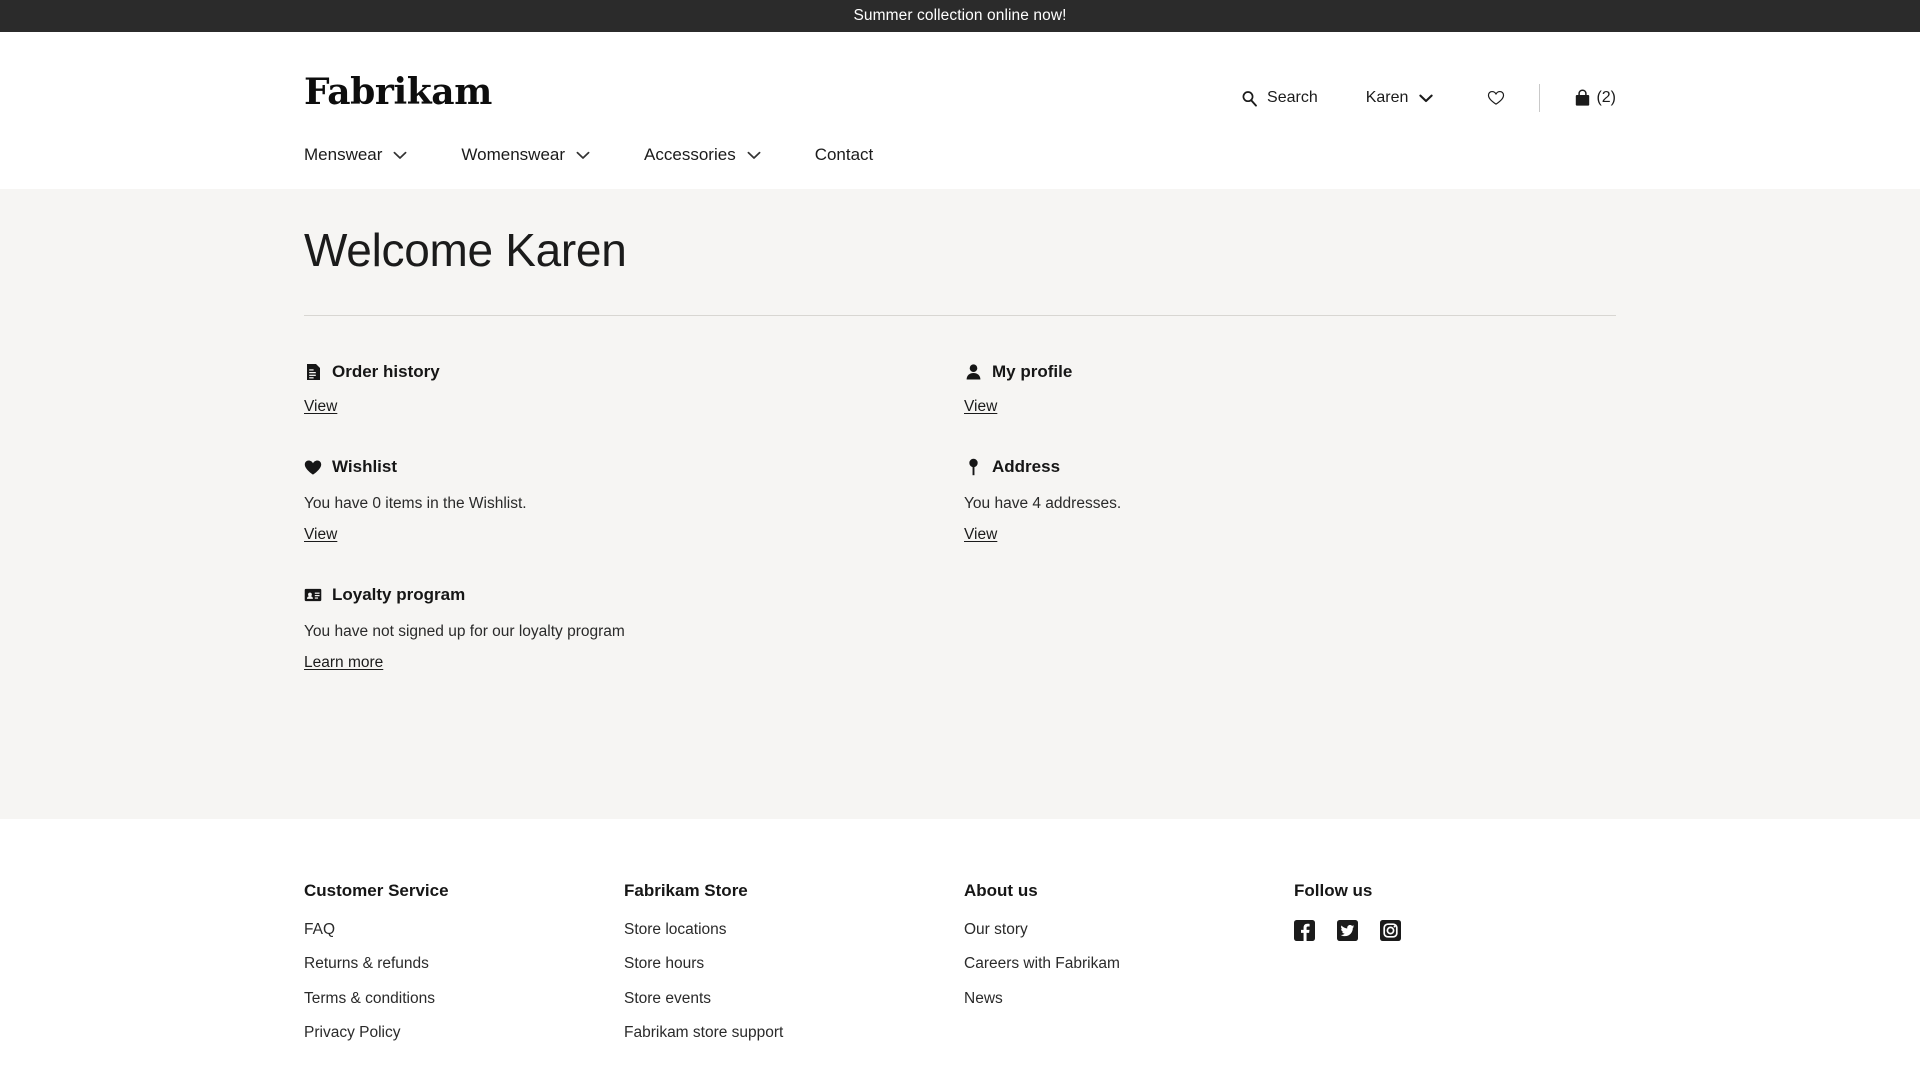  I want to click on nav-label-womenswear: Womenswear, so click(513, 154).